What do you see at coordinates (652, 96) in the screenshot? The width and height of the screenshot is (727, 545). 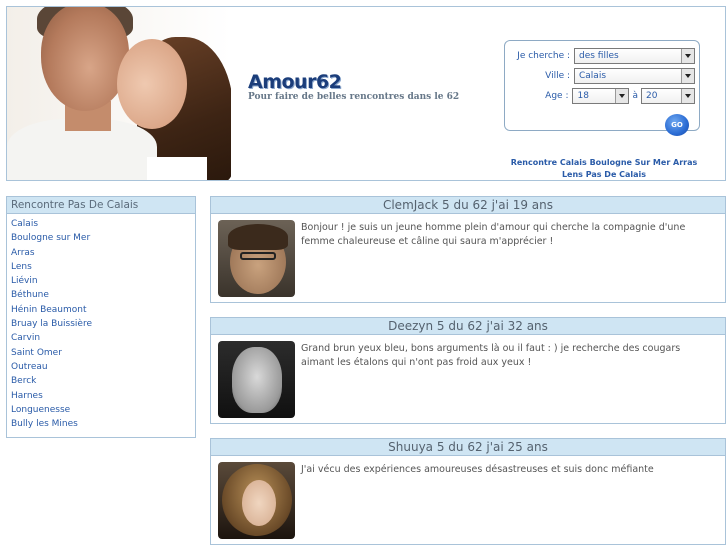 I see `age-to-value: 20` at bounding box center [652, 96].